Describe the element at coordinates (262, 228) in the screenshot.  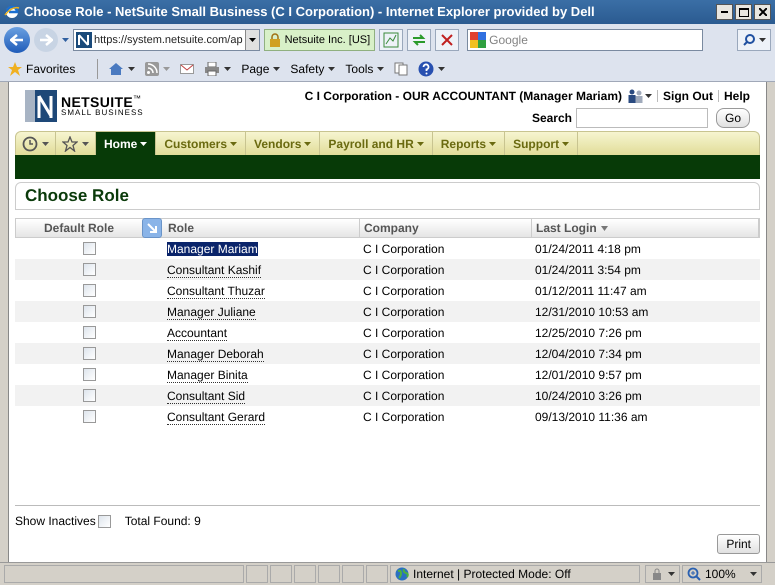
I see `column-header: Role` at that location.